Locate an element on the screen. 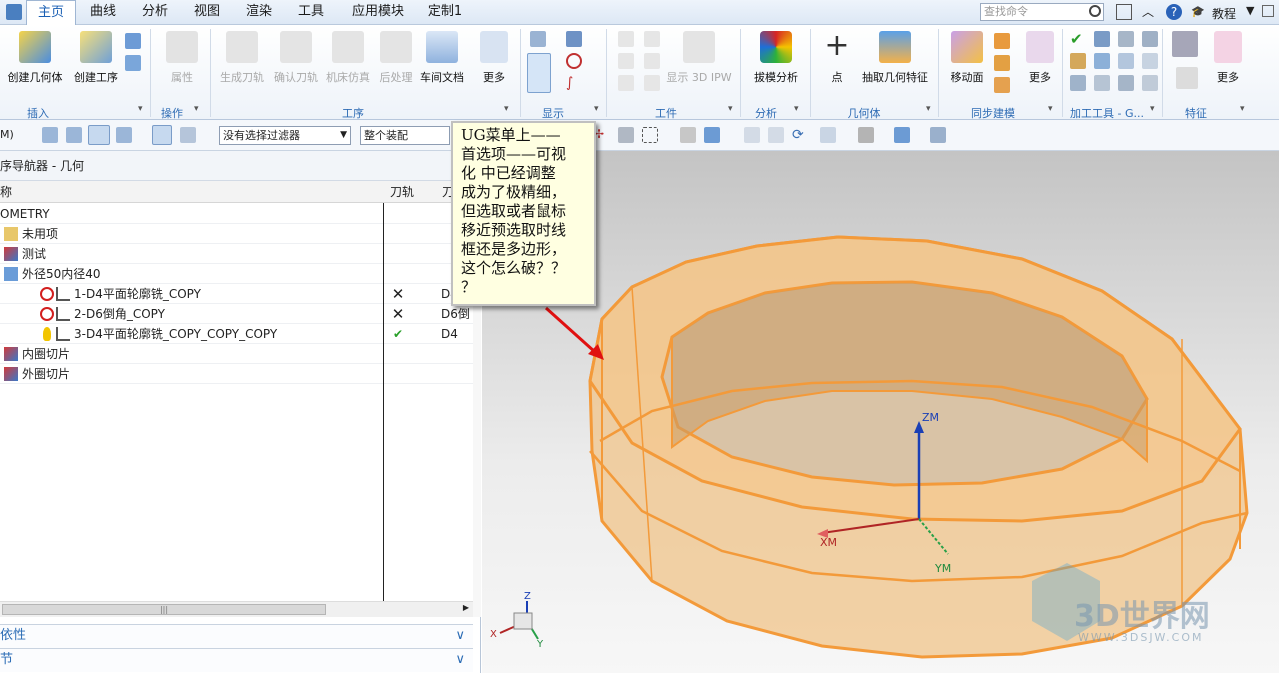 The image size is (1279, 673). select-object-icon is located at coordinates (188, 135).